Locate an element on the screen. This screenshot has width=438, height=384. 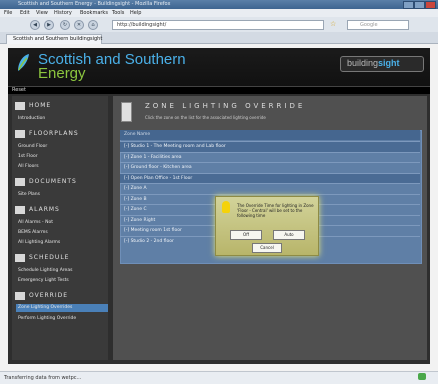
sidebar-section-floorplans: FLOORPLANS is located at coordinates (60, 134).